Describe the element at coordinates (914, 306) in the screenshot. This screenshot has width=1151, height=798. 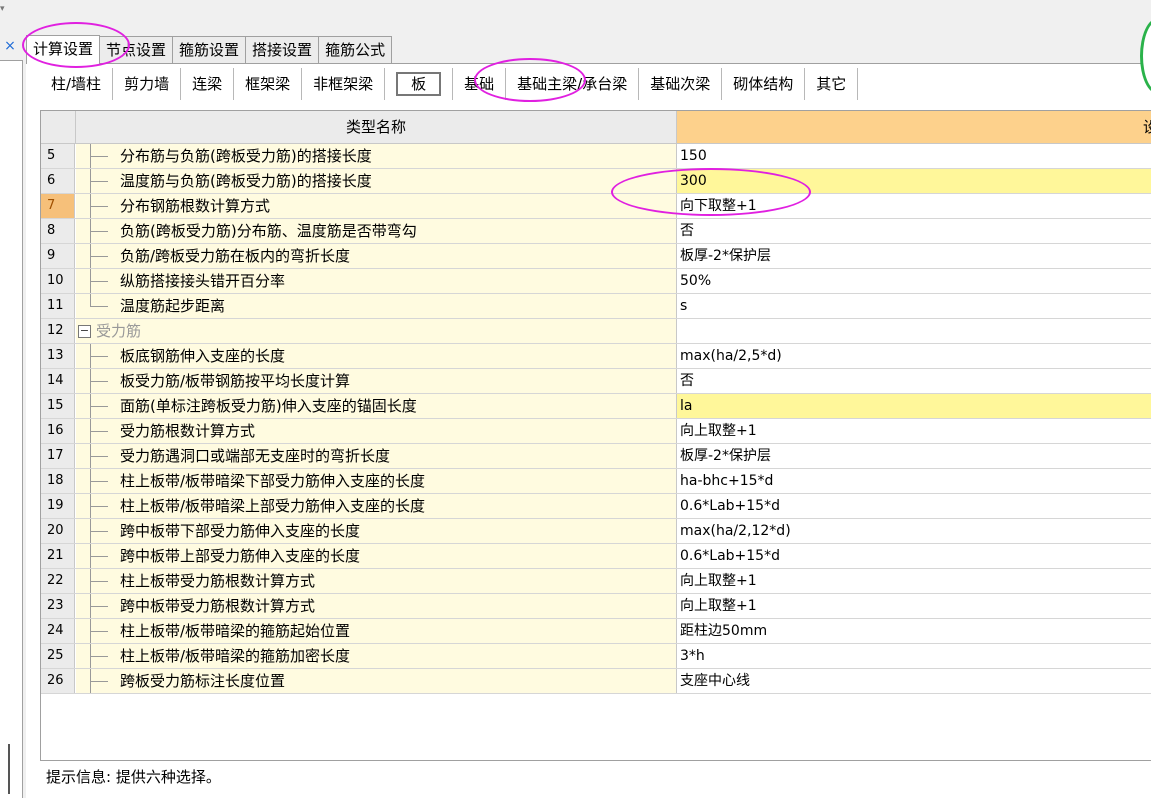
I see `row-value-cell: s` at that location.